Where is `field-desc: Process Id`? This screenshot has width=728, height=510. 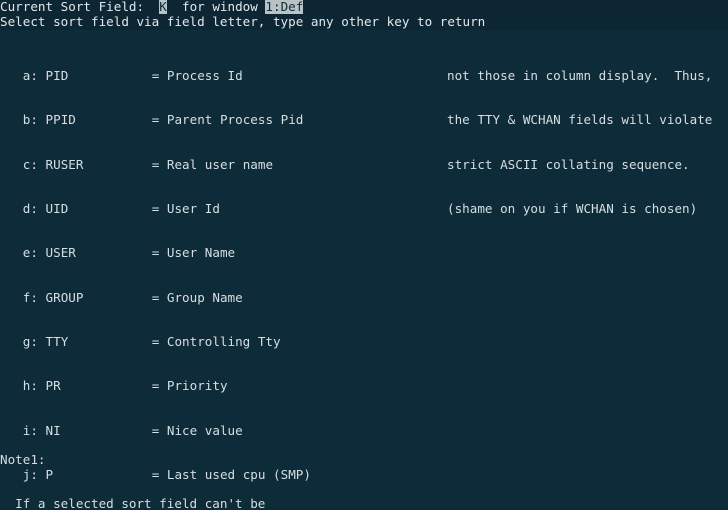
field-desc: Process Id is located at coordinates (204, 75).